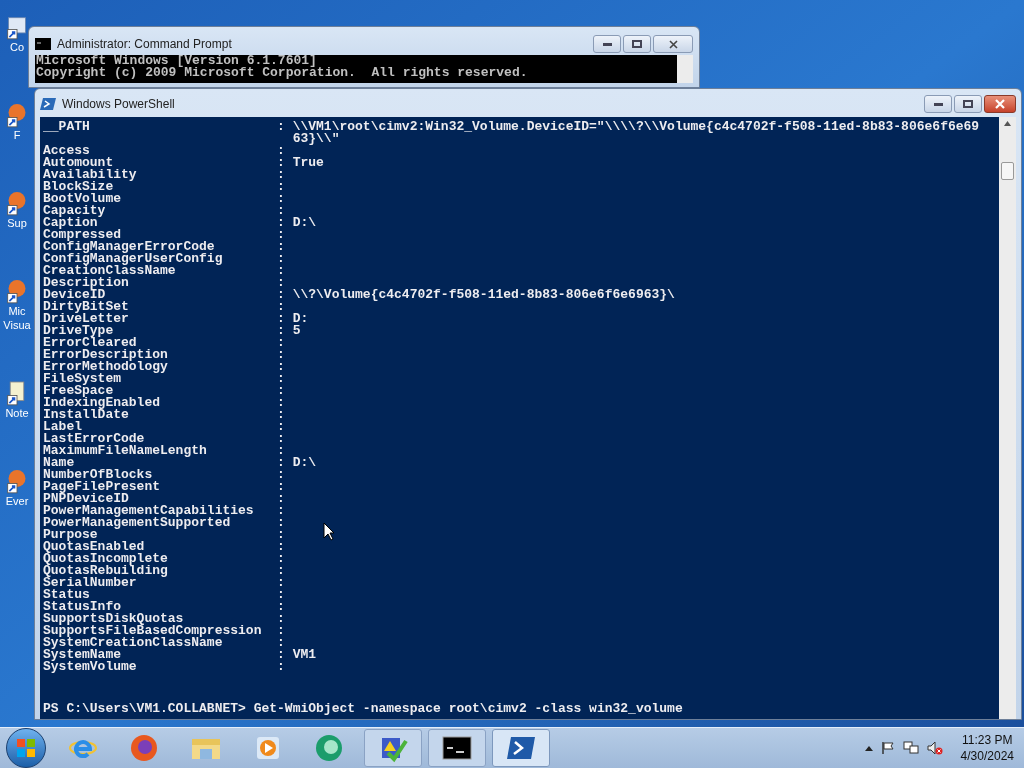  I want to click on clock-time: 11:23 PM, so click(987, 740).